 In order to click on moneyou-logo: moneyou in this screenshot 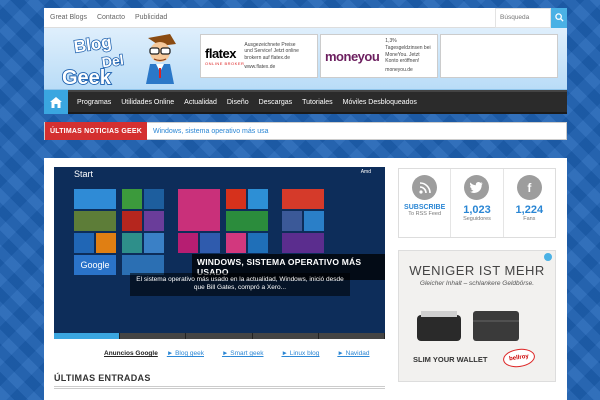, I will do `click(352, 56)`.